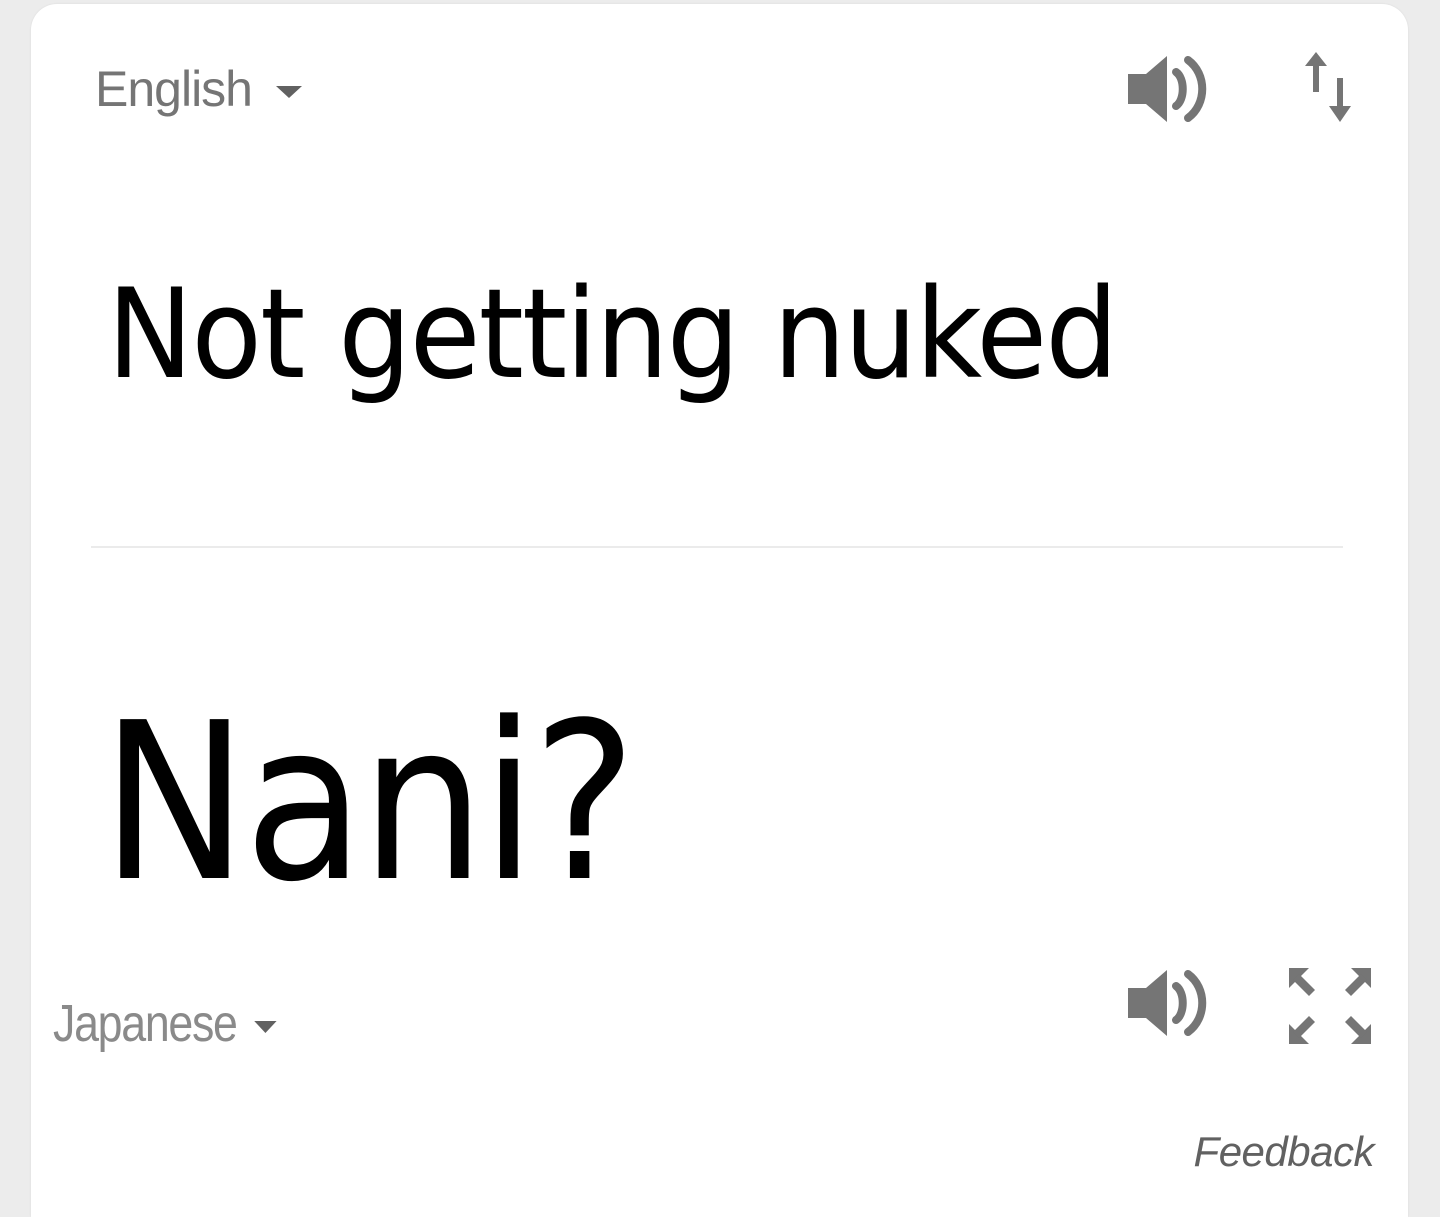  I want to click on swap-languages-icon, so click(1328, 87).